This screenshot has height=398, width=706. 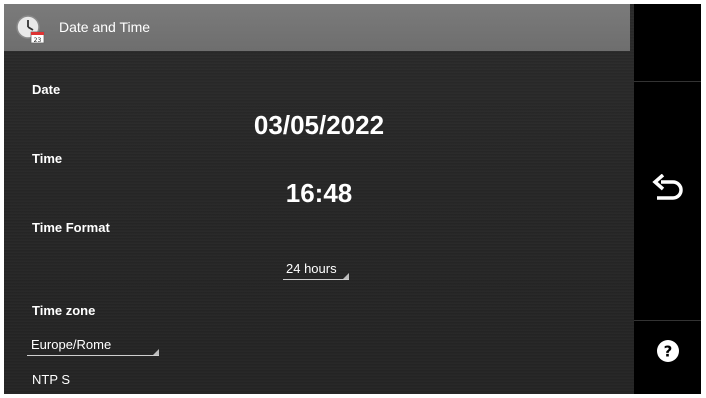 I want to click on back-button, so click(x=667, y=189).